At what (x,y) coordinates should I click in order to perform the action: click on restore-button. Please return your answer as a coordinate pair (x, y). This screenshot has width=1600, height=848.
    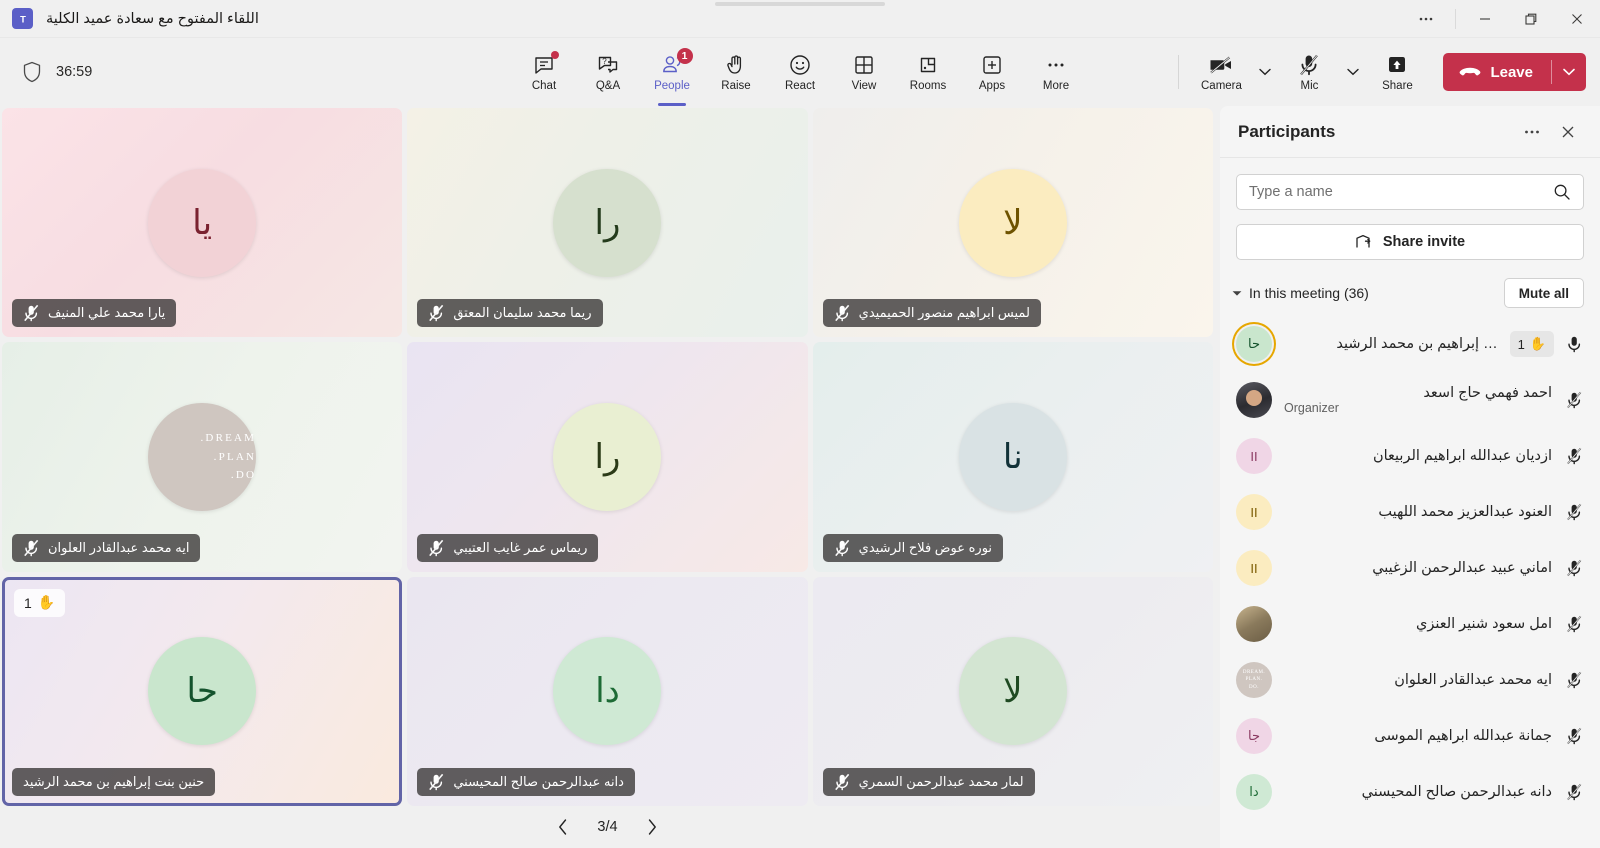
    Looking at the image, I should click on (1531, 19).